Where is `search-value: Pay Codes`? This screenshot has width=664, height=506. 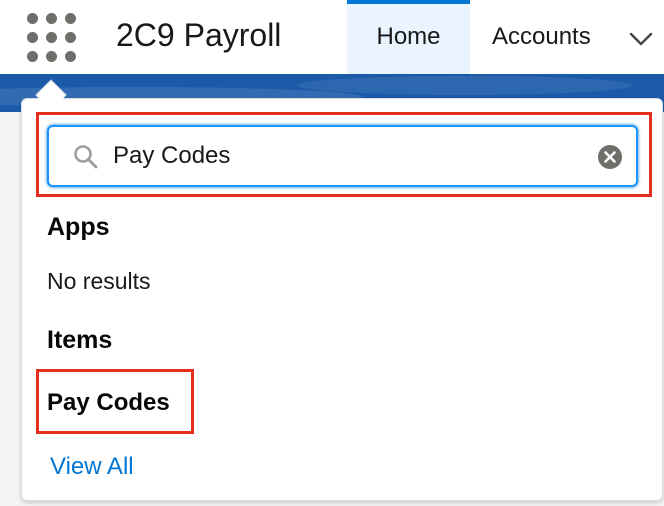
search-value: Pay Codes is located at coordinates (171, 156).